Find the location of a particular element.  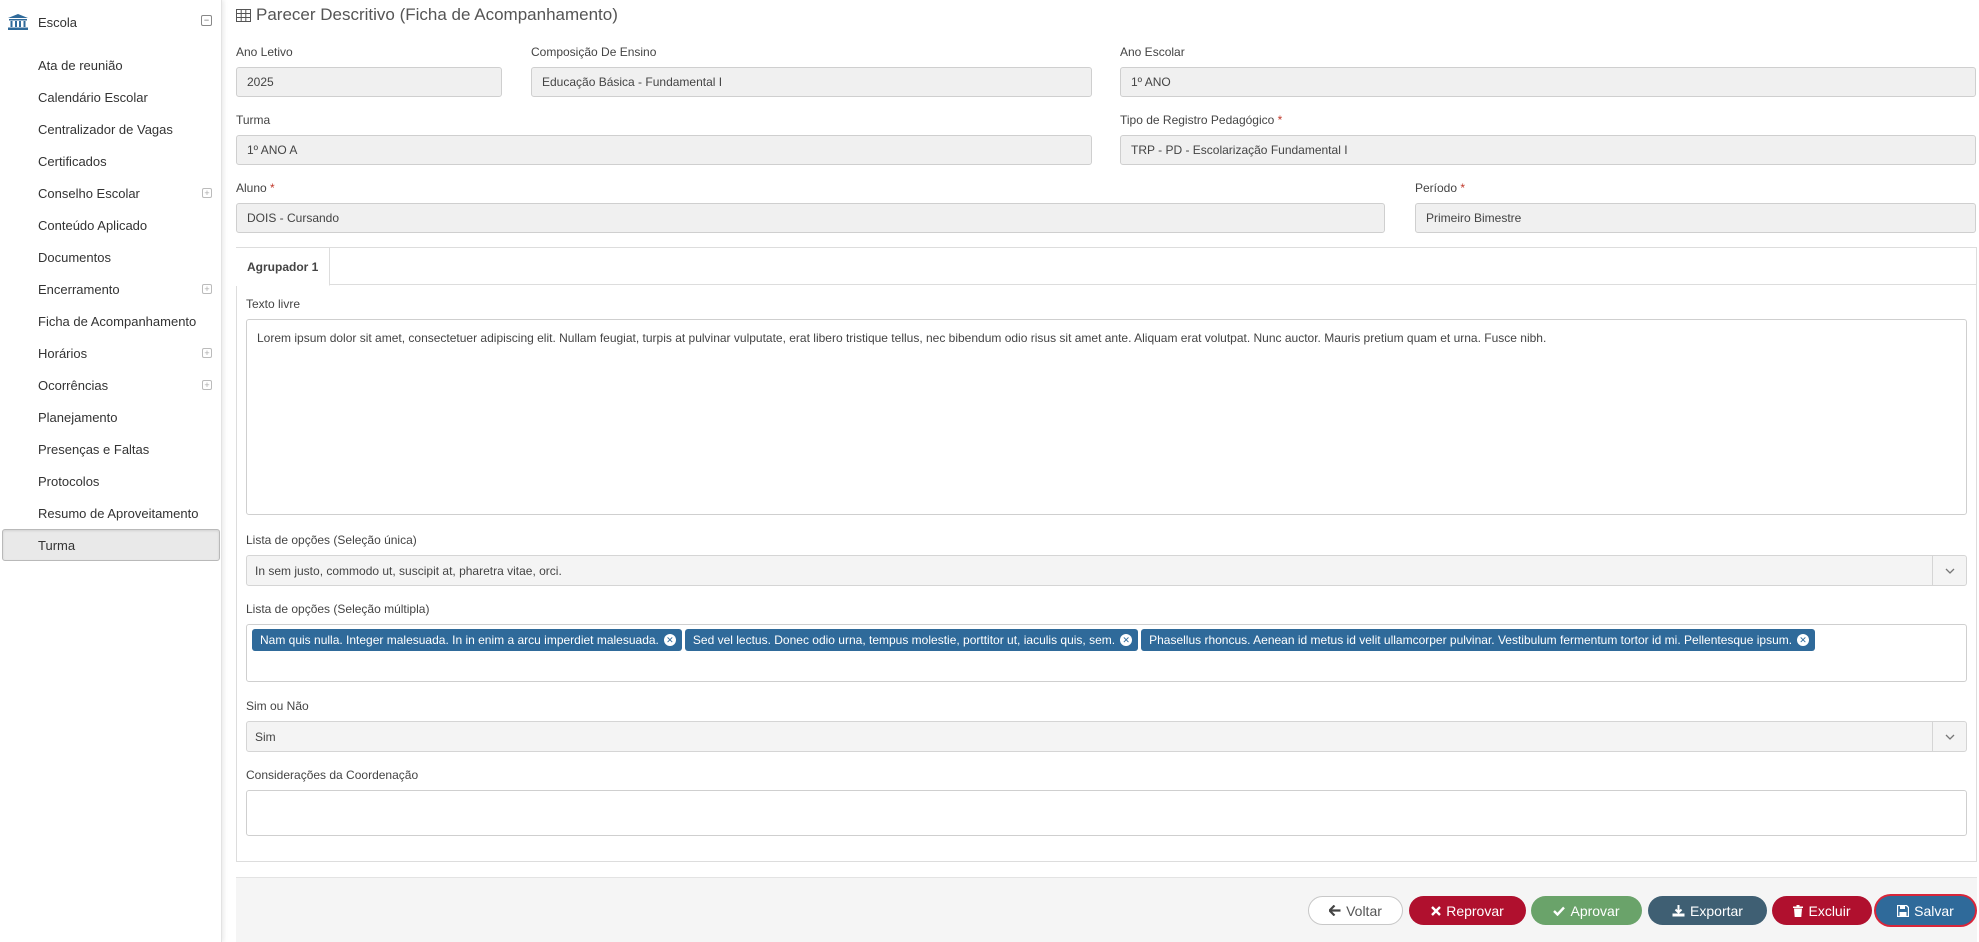

check-icon is located at coordinates (1559, 911).